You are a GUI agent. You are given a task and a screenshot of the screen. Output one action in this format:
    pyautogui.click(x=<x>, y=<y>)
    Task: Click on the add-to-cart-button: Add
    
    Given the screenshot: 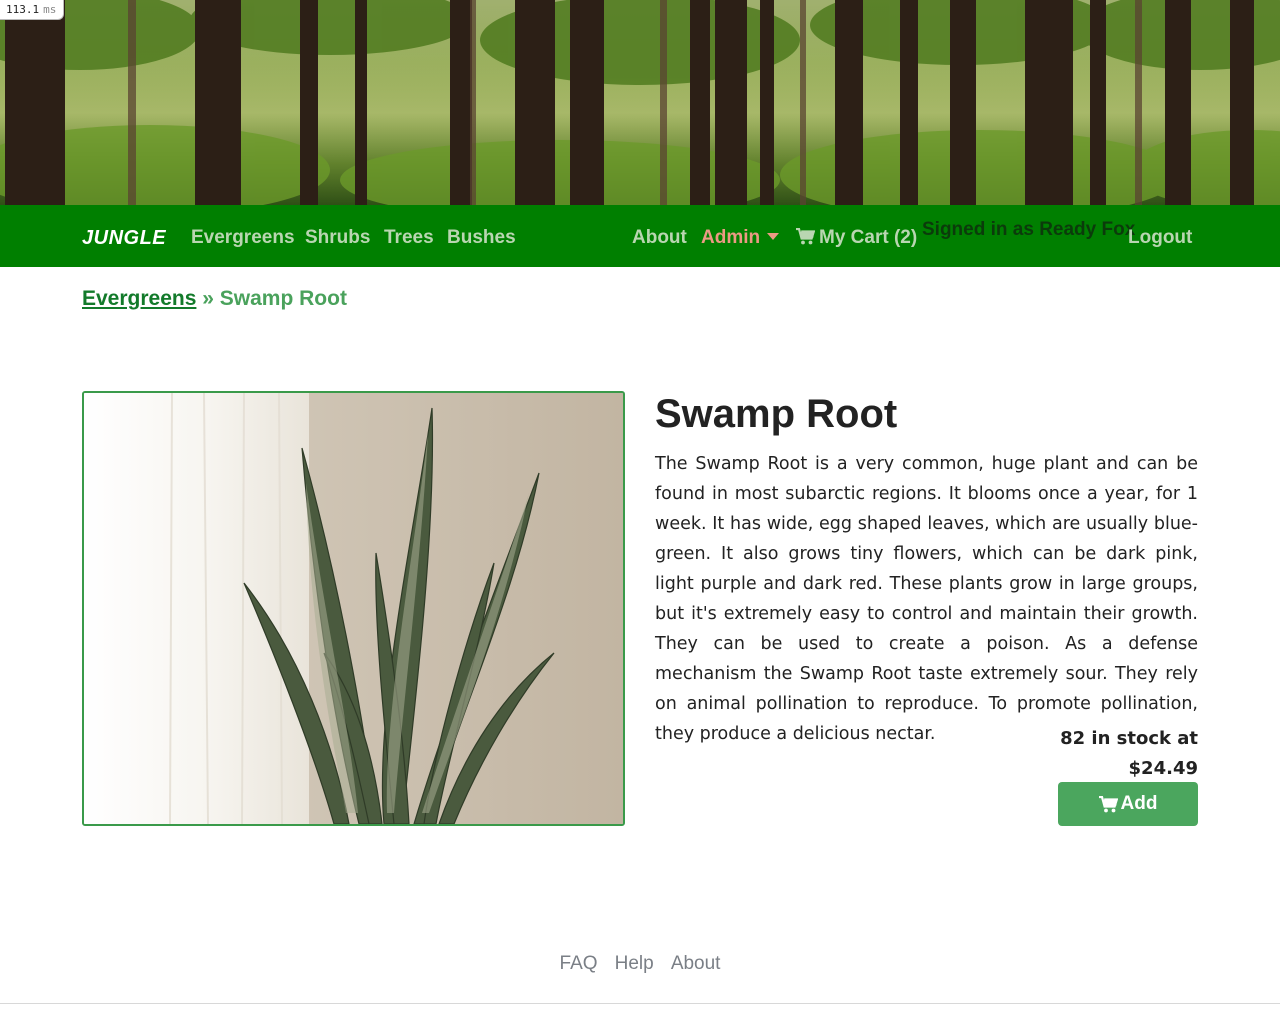 What is the action you would take?
    pyautogui.click(x=1128, y=804)
    